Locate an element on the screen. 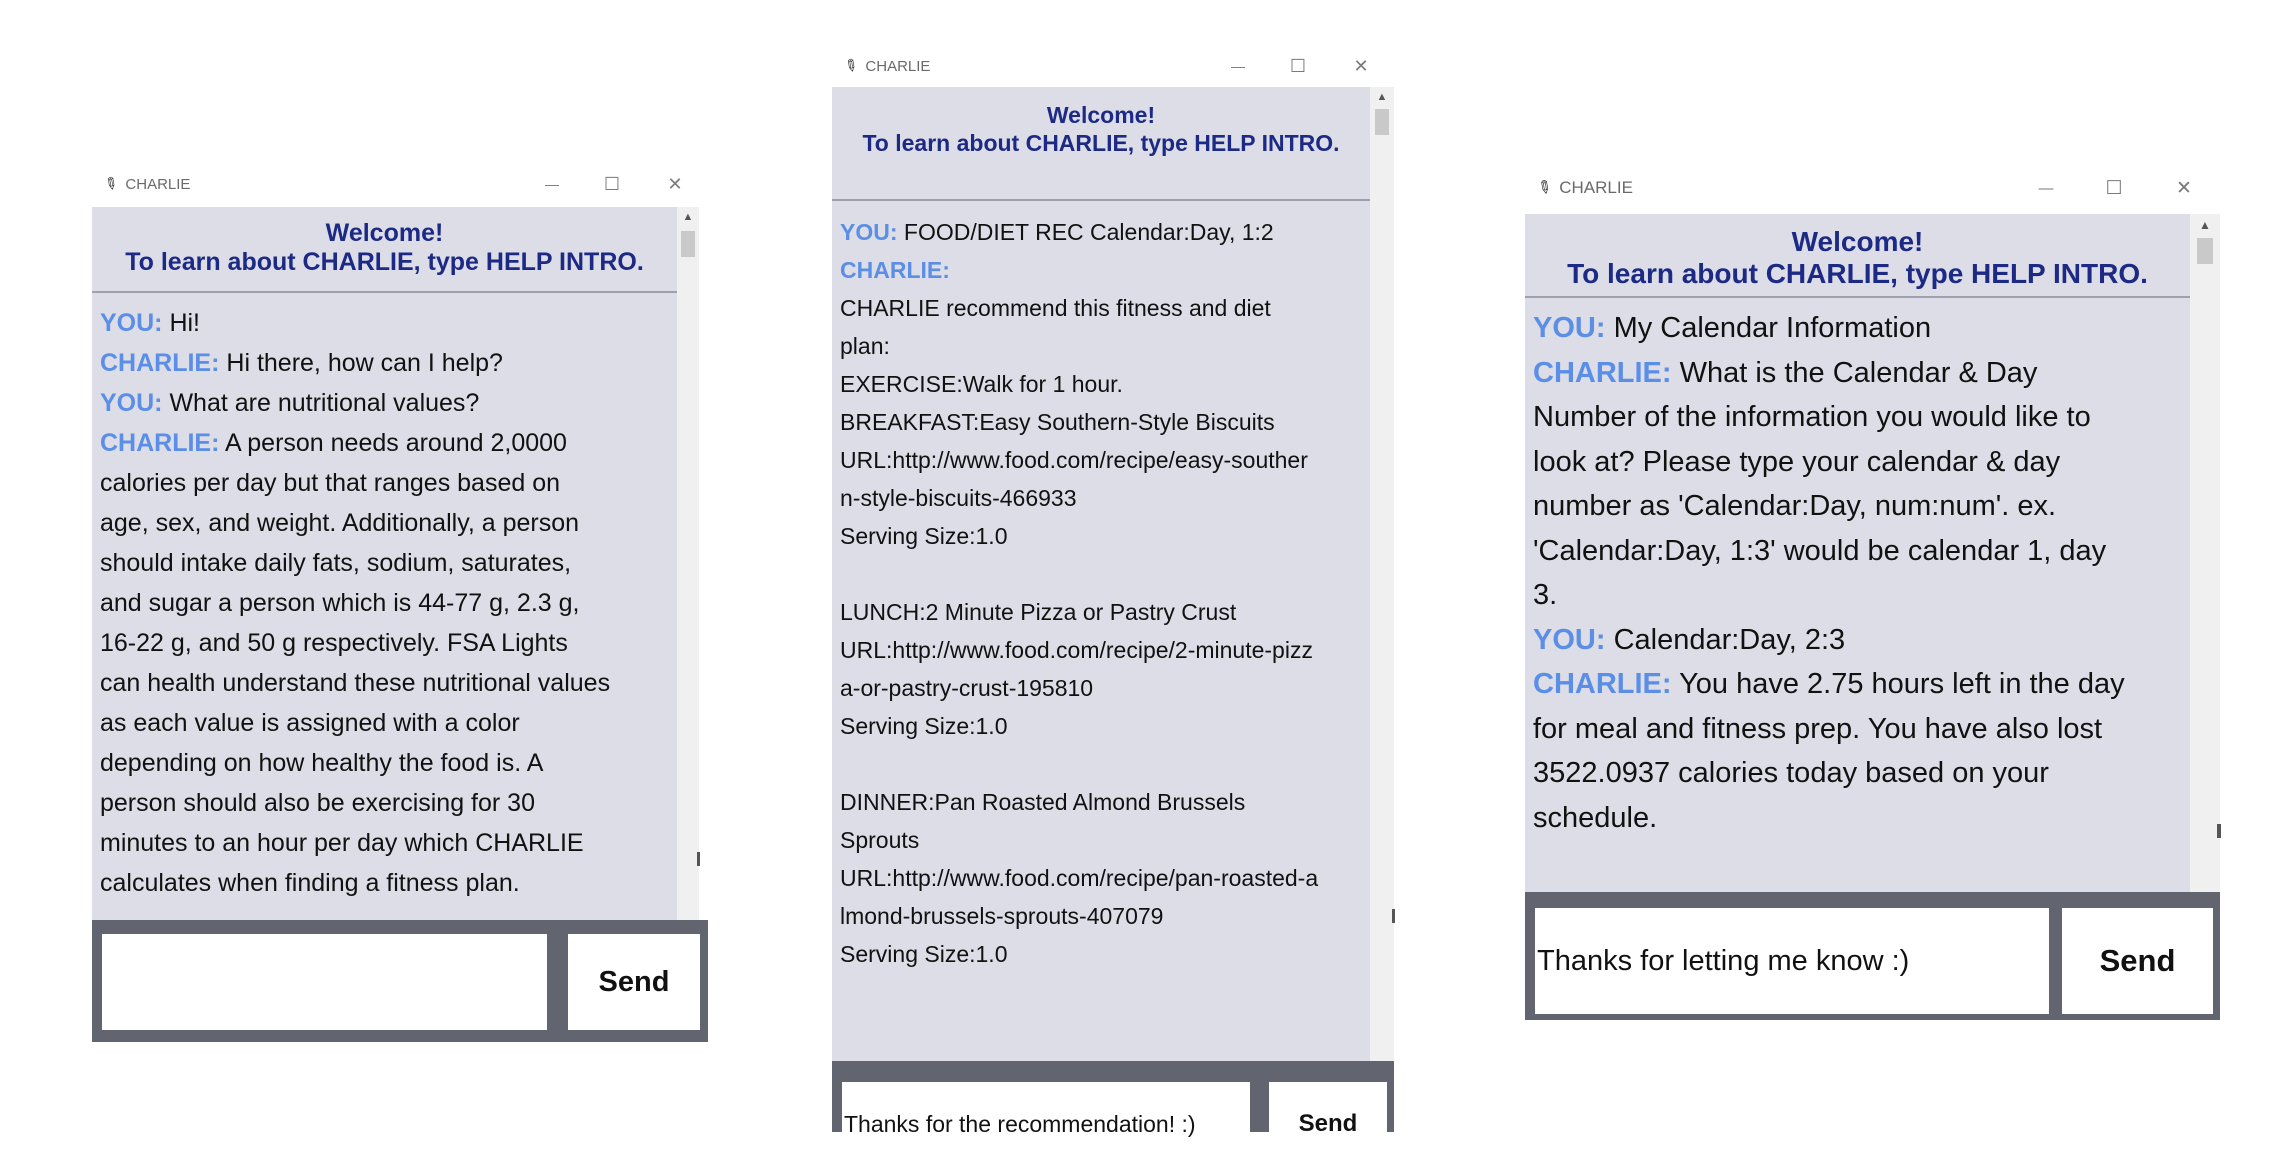 The width and height of the screenshot is (2277, 1166). input-area: Thanks for the recommendation! :) Send is located at coordinates (1113, 1113).